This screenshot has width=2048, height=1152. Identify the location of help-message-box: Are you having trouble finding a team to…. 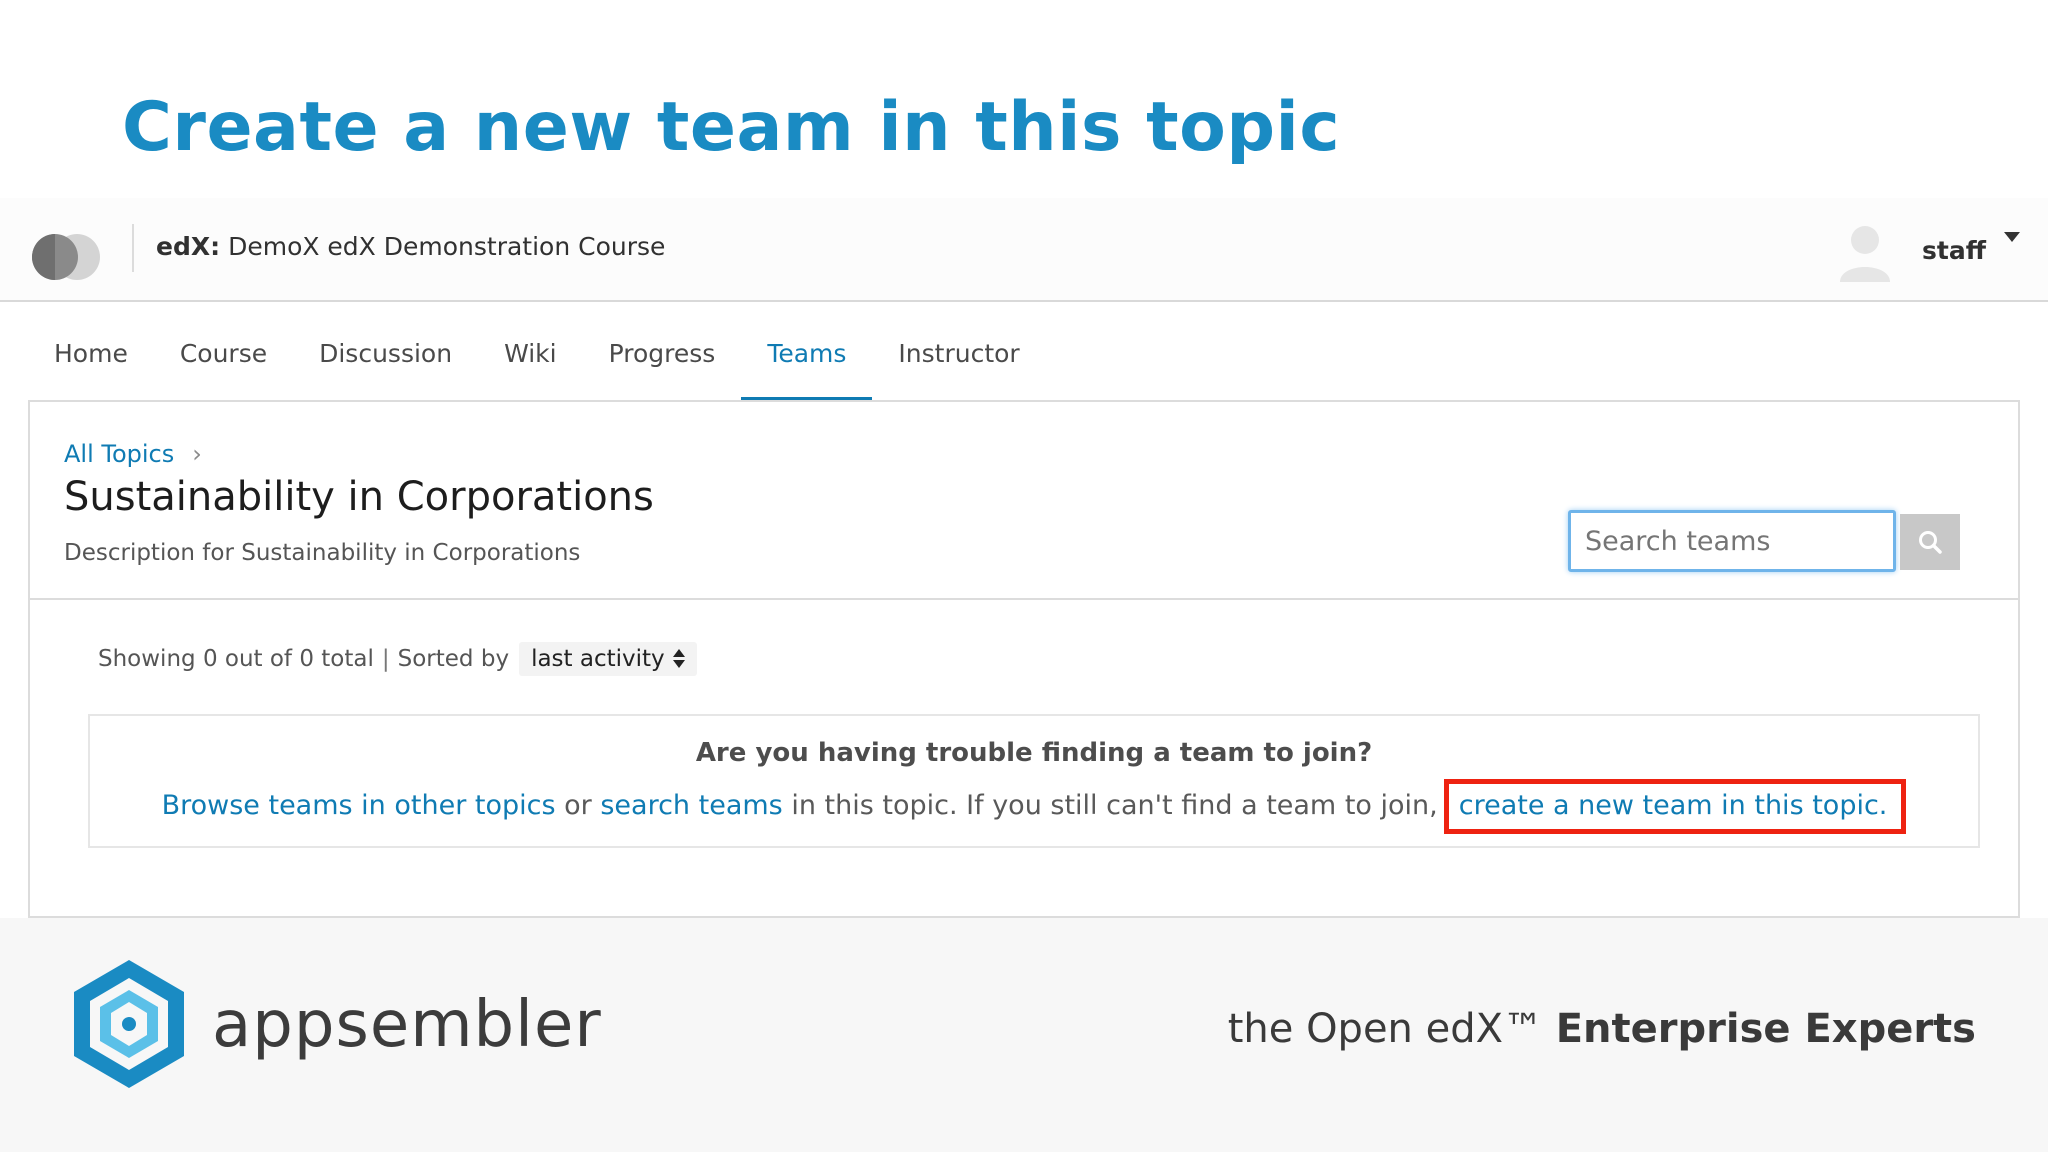
(1034, 781).